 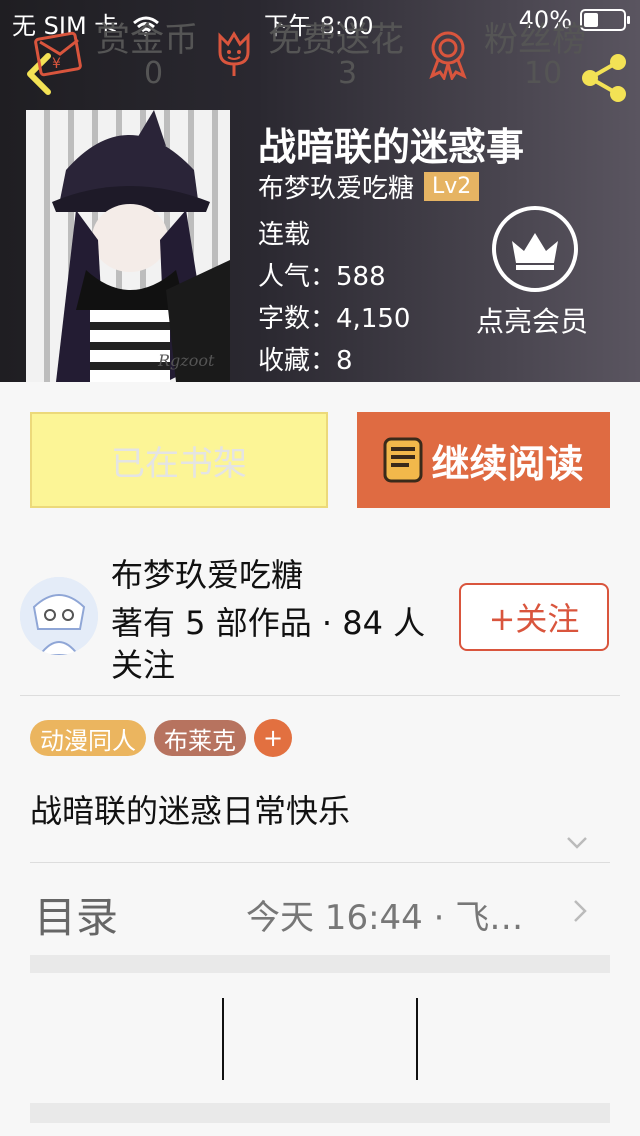 I want to click on continue-reading-button: 继续阅读, so click(x=483, y=460).